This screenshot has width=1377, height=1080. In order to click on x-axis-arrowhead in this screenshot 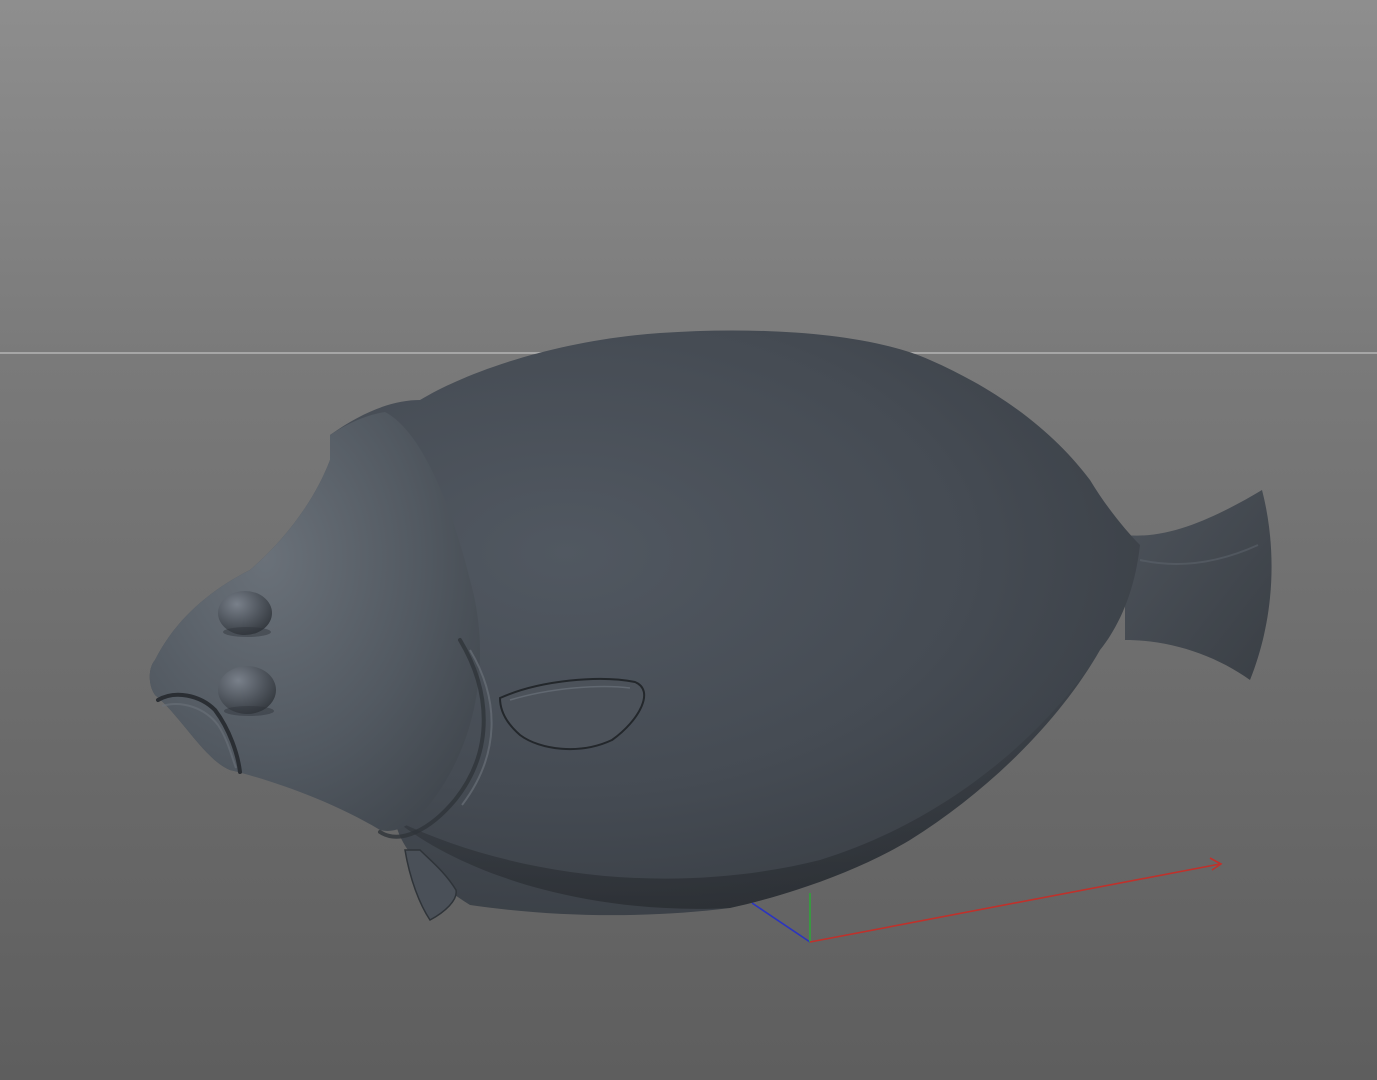, I will do `click(1216, 864)`.